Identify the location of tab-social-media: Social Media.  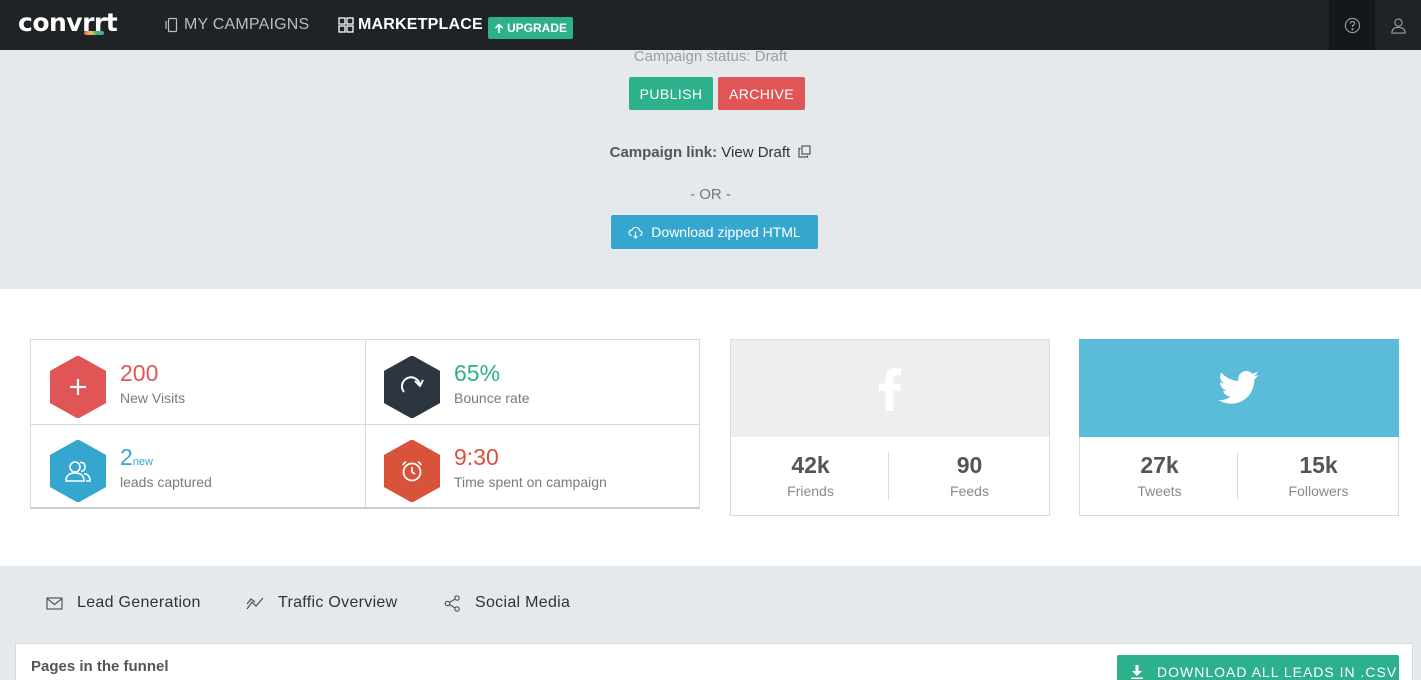
(507, 603).